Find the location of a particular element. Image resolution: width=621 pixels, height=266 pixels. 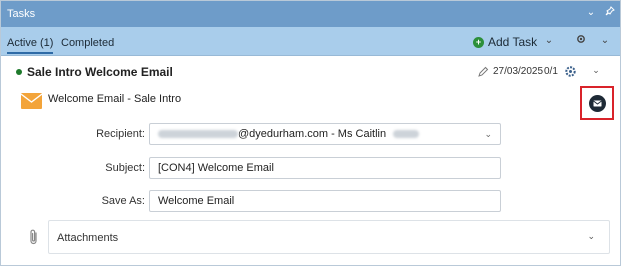

recipient-select: @dyedurham.com - Ms Caitlin ⌄ is located at coordinates (325, 134).